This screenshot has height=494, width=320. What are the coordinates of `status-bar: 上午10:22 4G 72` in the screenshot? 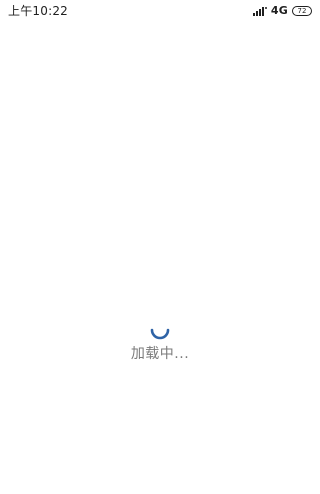 It's located at (160, 11).